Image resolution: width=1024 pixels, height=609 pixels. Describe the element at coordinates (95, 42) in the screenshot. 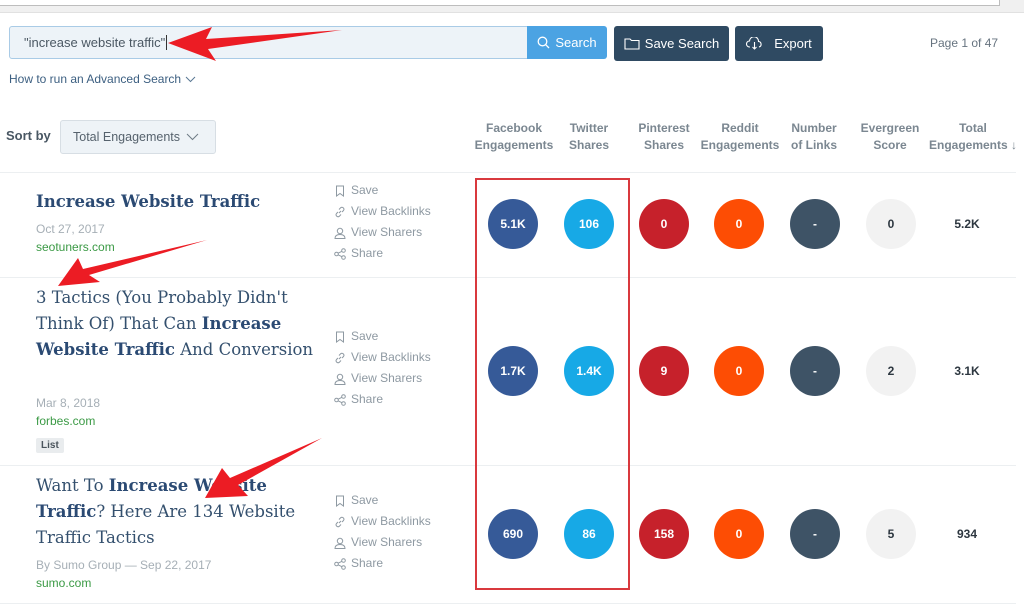

I see `search-query-text: "increase website traffic"` at that location.